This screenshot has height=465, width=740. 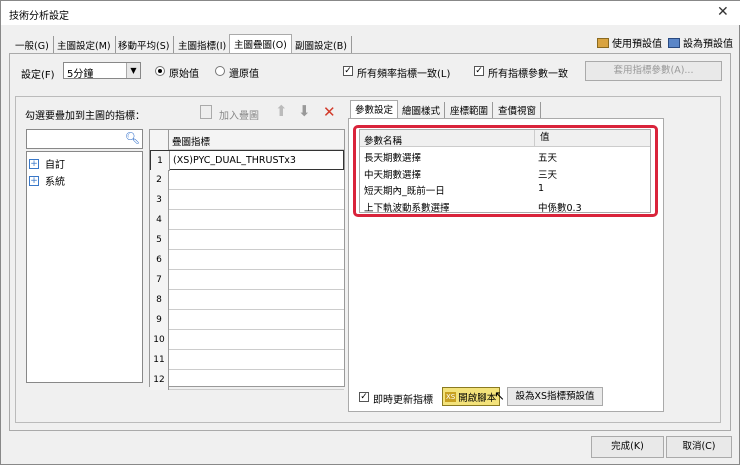 What do you see at coordinates (84, 45) in the screenshot?
I see `tab-main-chart: 主圖設定(M)` at bounding box center [84, 45].